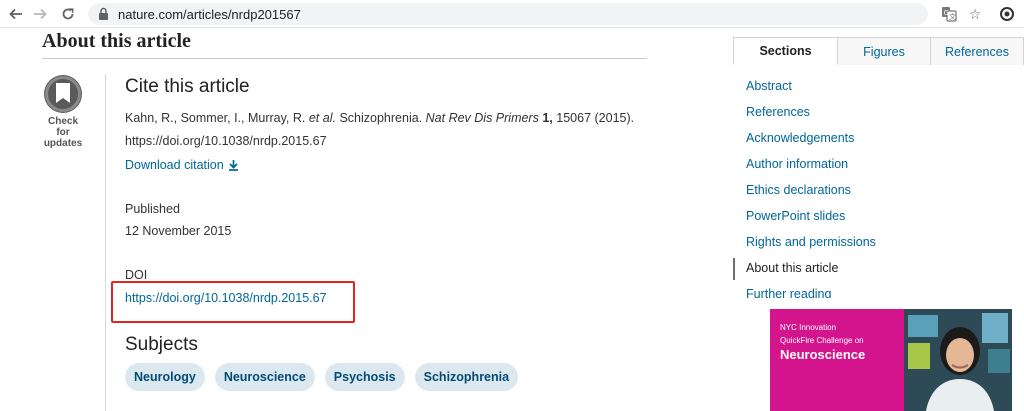 This screenshot has width=1024, height=411. I want to click on citation-volume: 1,, so click(547, 118).